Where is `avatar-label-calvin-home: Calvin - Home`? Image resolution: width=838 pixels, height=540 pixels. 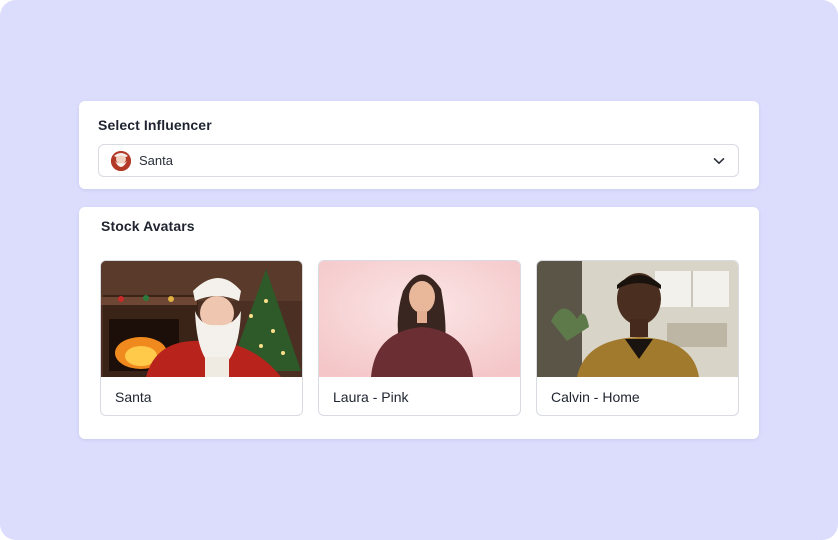
avatar-label-calvin-home: Calvin - Home is located at coordinates (595, 397).